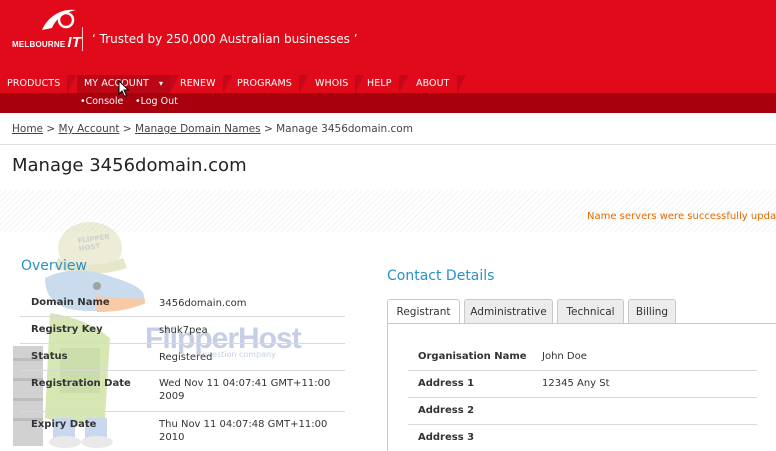 The height and width of the screenshot is (451, 776). What do you see at coordinates (576, 383) in the screenshot?
I see `contact-value: 12345 Any St` at bounding box center [576, 383].